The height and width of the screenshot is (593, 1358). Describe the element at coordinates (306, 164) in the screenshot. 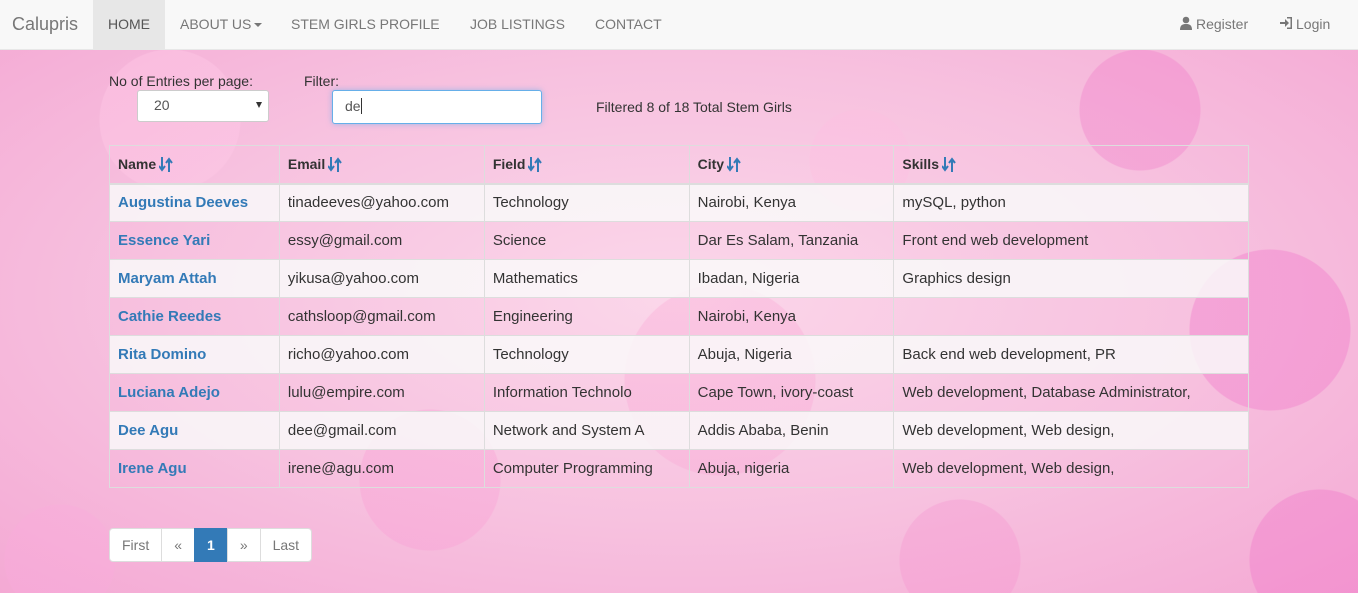

I see `column-header-label: Email` at that location.